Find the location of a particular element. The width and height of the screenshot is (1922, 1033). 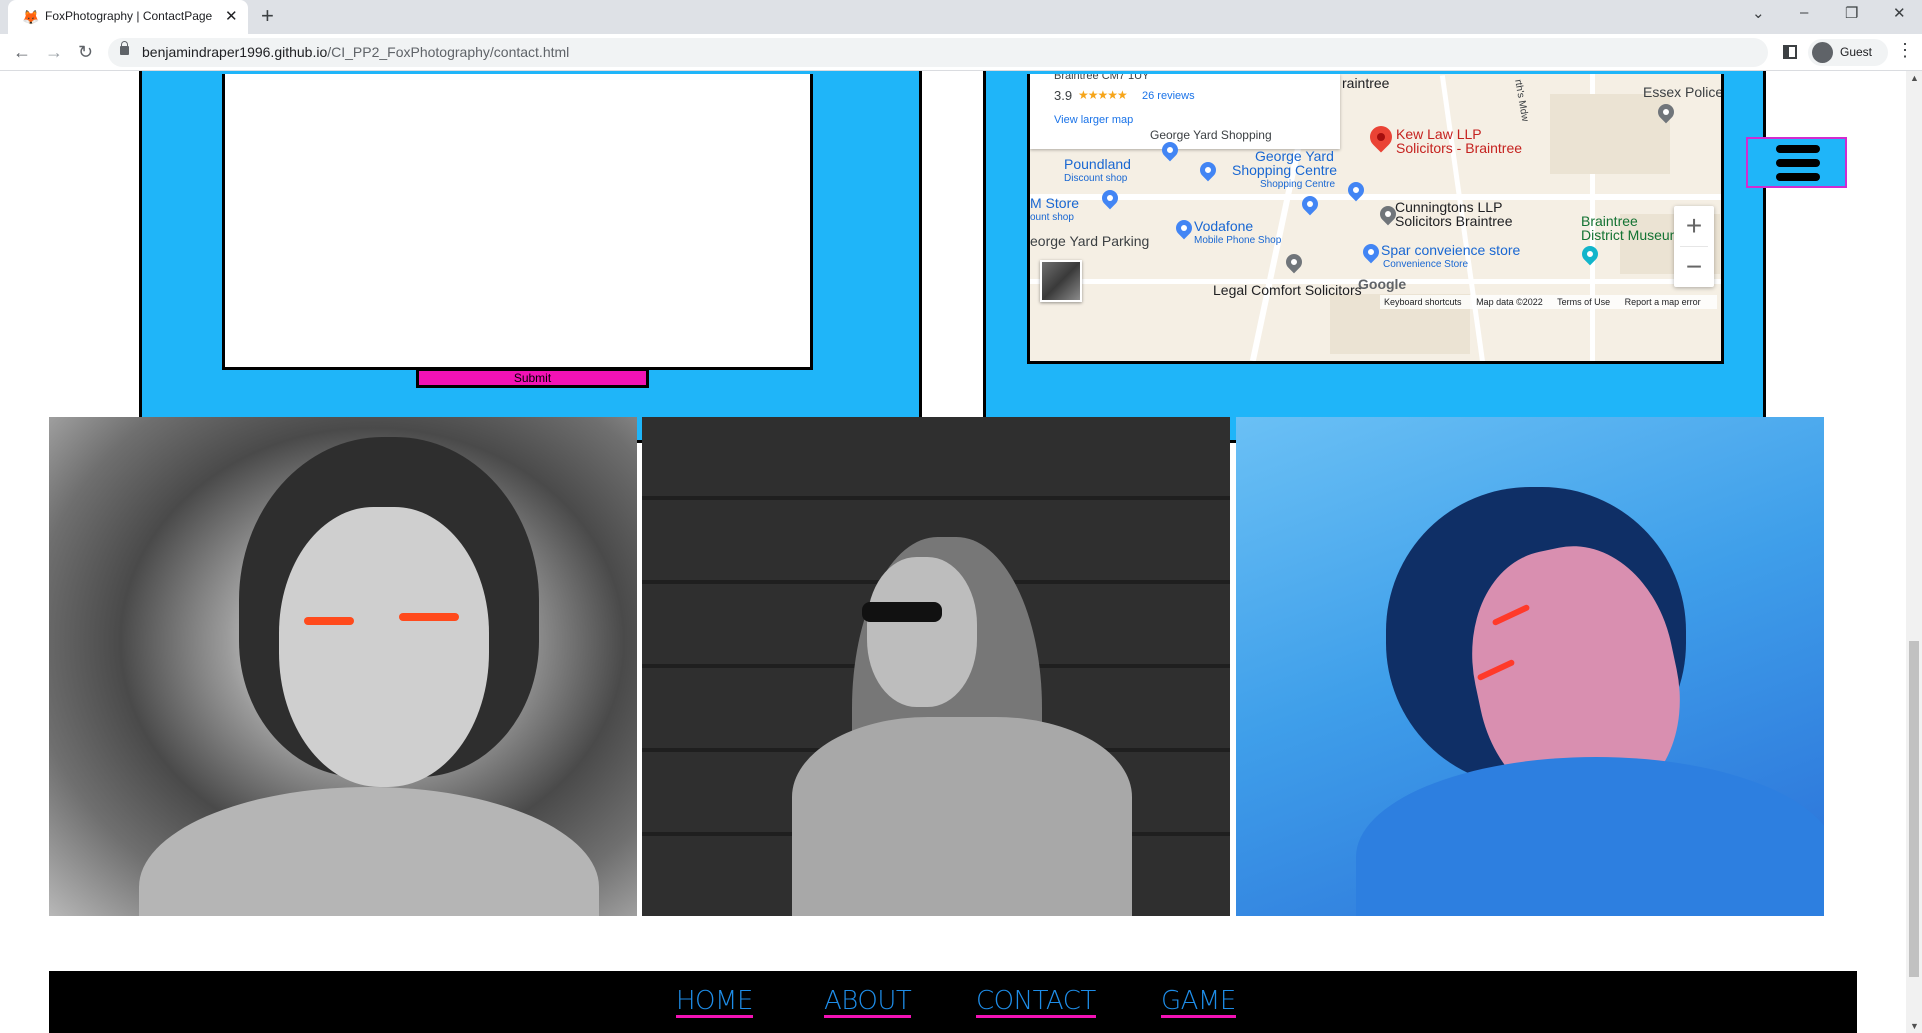

site-footer-nav: HOME ABOUT CONTACT GAME is located at coordinates (953, 1002).